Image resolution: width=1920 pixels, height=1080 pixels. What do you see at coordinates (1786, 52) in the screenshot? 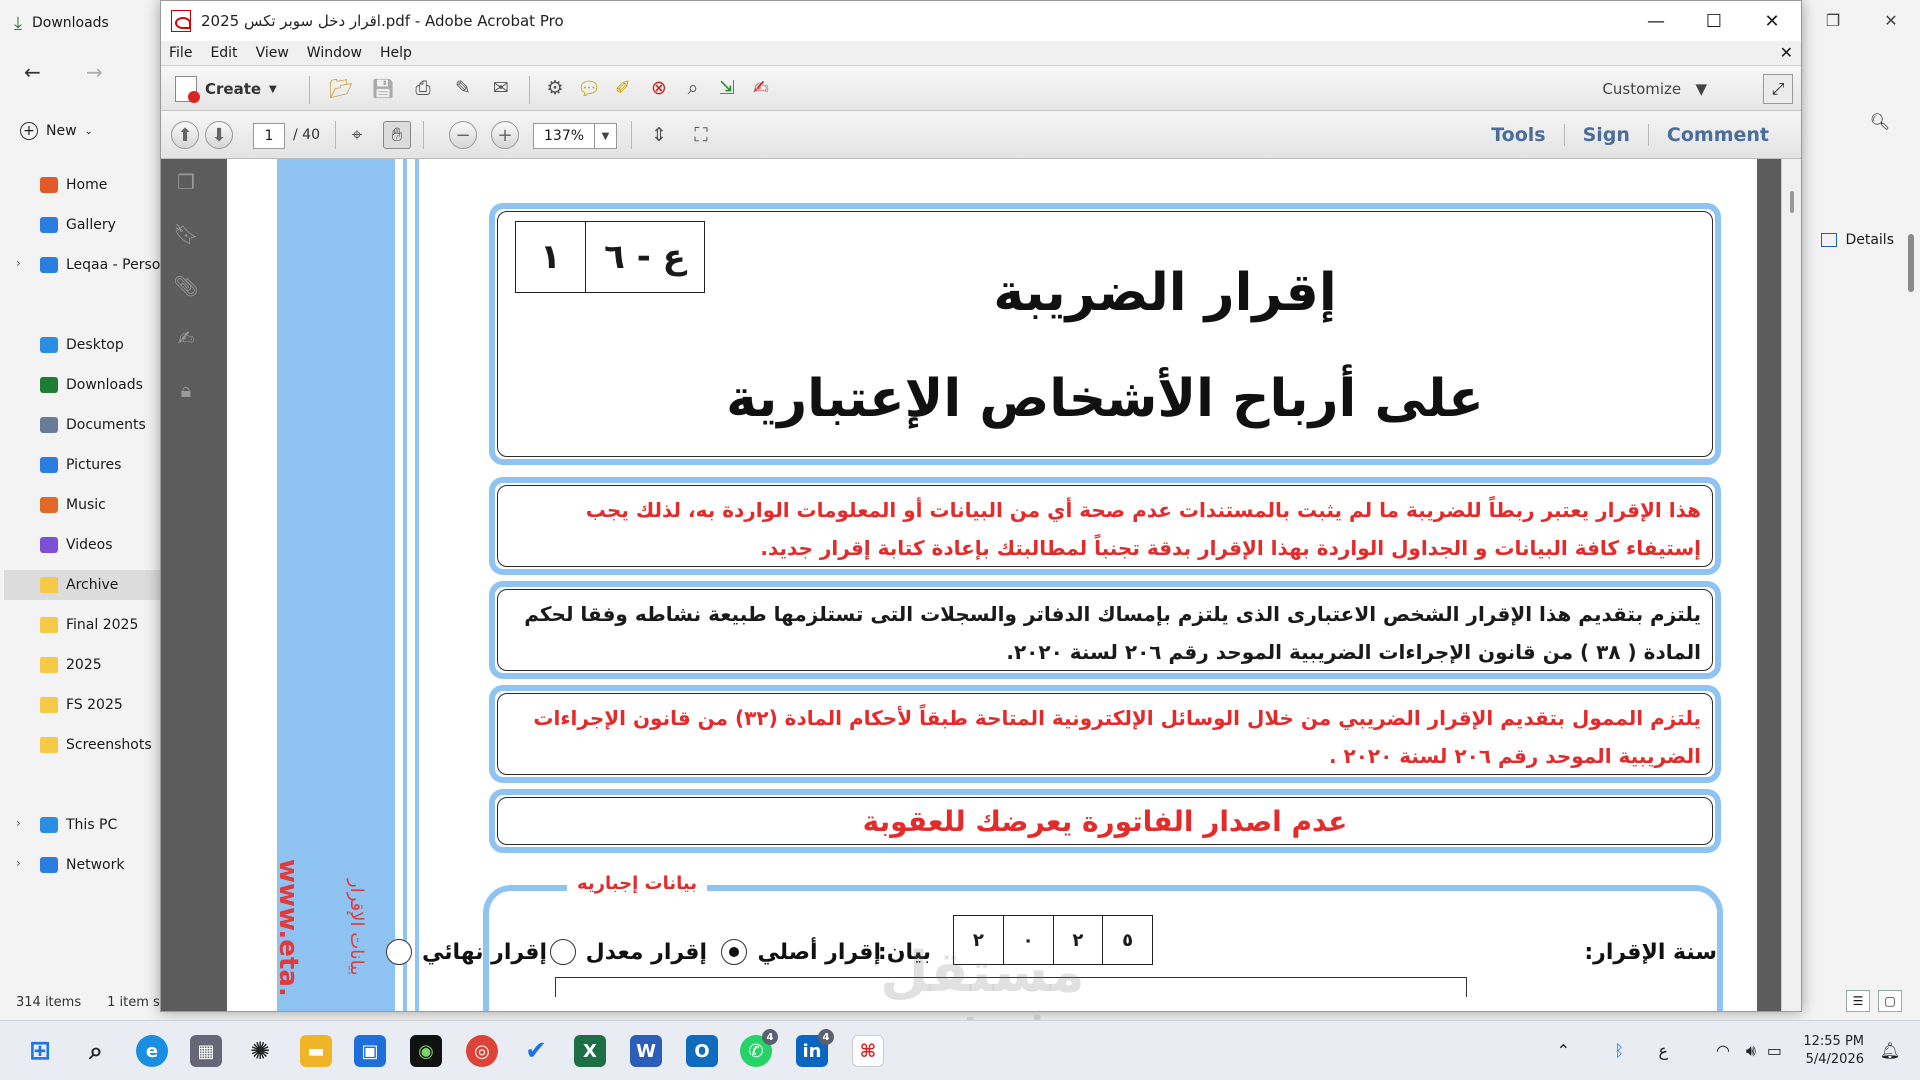
I see `document-close-icon: ✕` at bounding box center [1786, 52].